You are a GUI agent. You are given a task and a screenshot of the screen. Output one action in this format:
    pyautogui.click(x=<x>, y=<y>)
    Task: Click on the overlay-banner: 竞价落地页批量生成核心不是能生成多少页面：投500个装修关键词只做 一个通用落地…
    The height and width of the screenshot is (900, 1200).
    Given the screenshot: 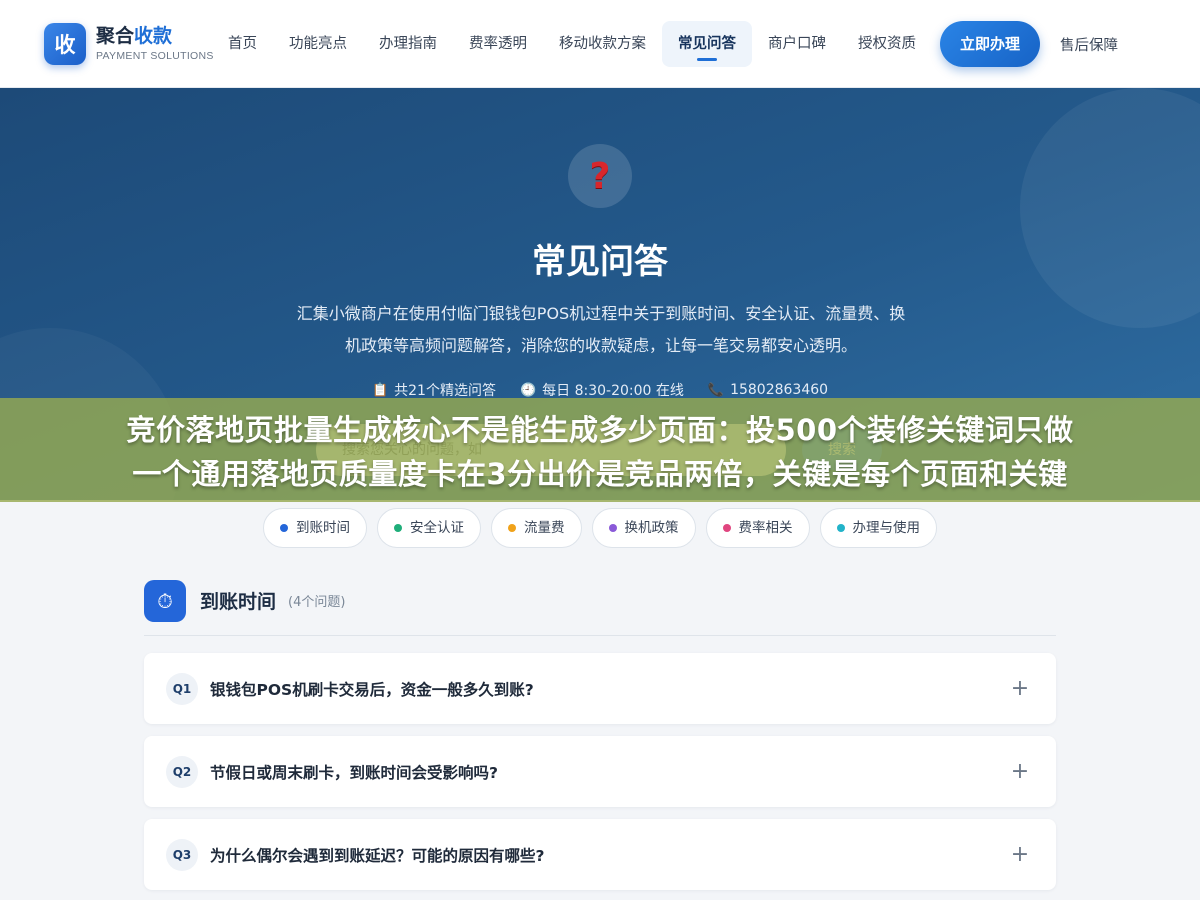 What is the action you would take?
    pyautogui.click(x=600, y=450)
    